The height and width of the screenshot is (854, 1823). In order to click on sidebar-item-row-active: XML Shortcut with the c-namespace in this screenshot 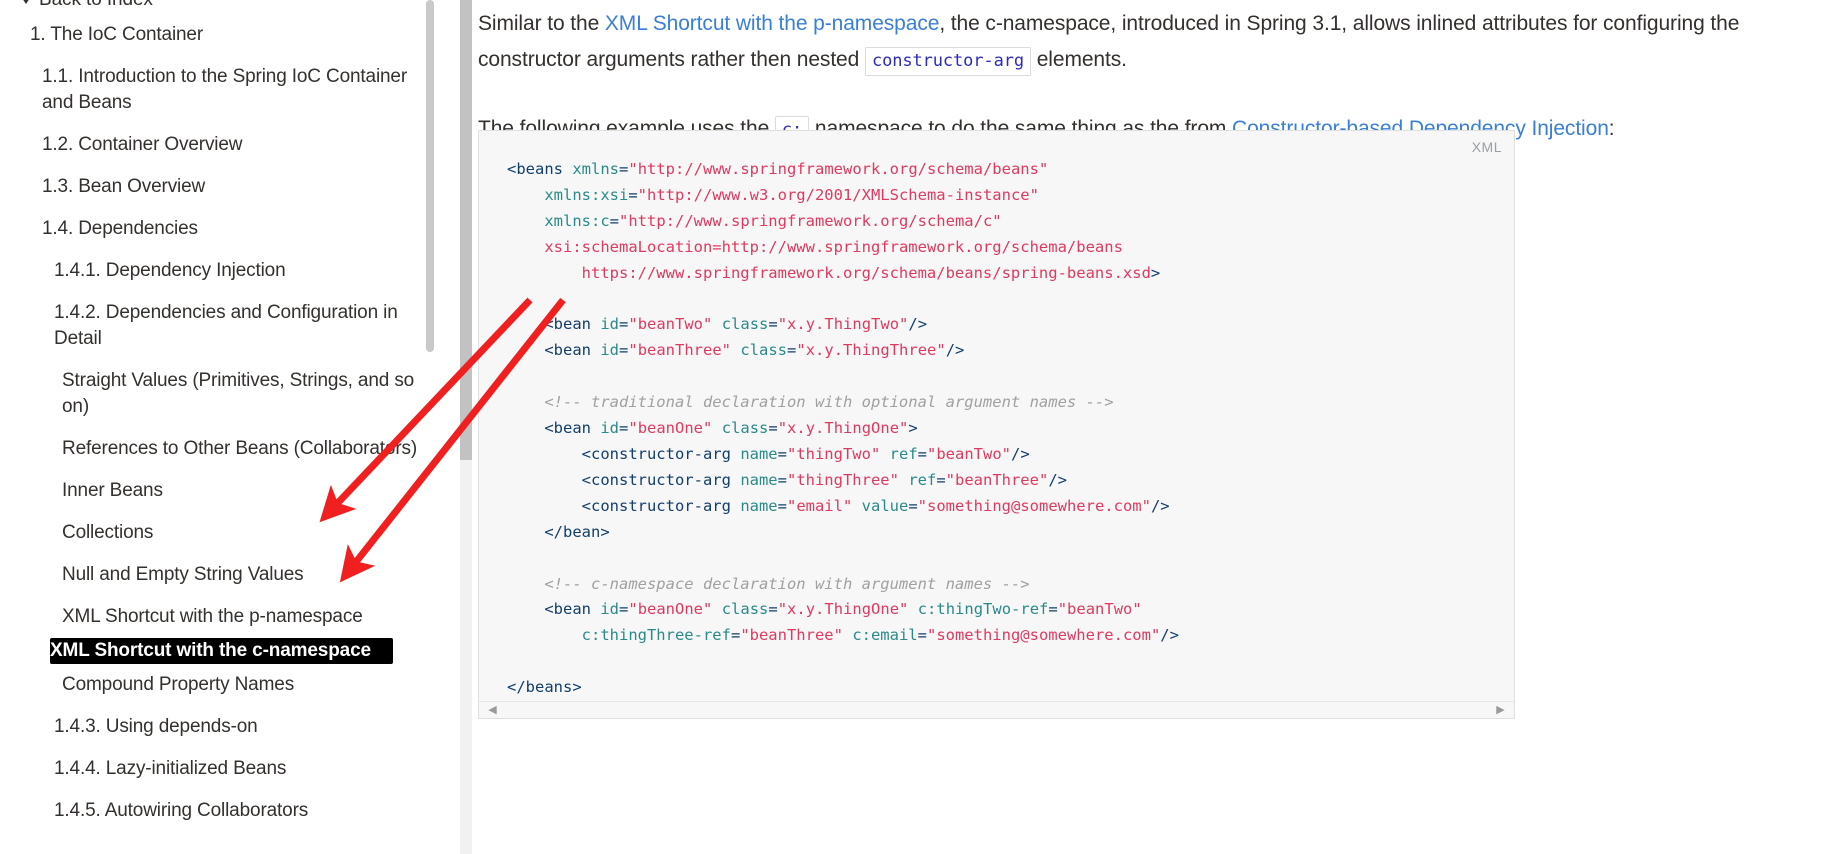, I will do `click(216, 651)`.